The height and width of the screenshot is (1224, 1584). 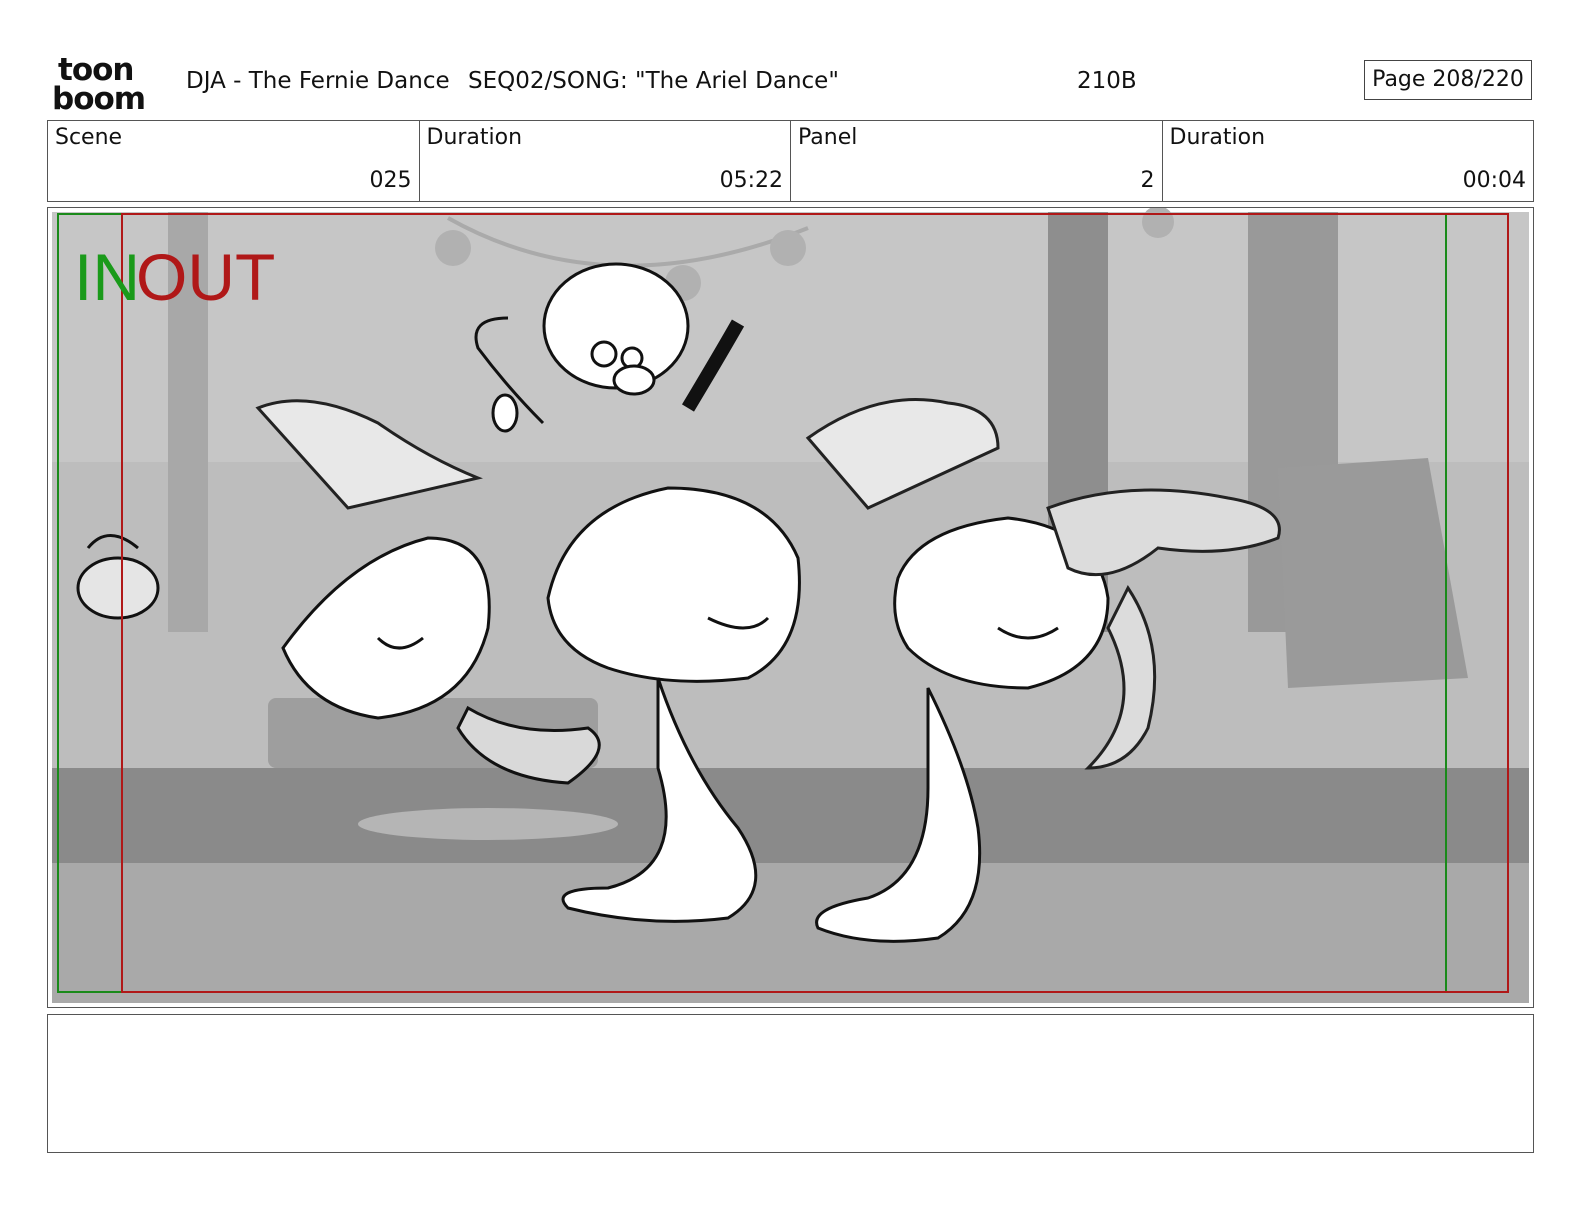 What do you see at coordinates (790, 933) in the screenshot?
I see `floor-front` at bounding box center [790, 933].